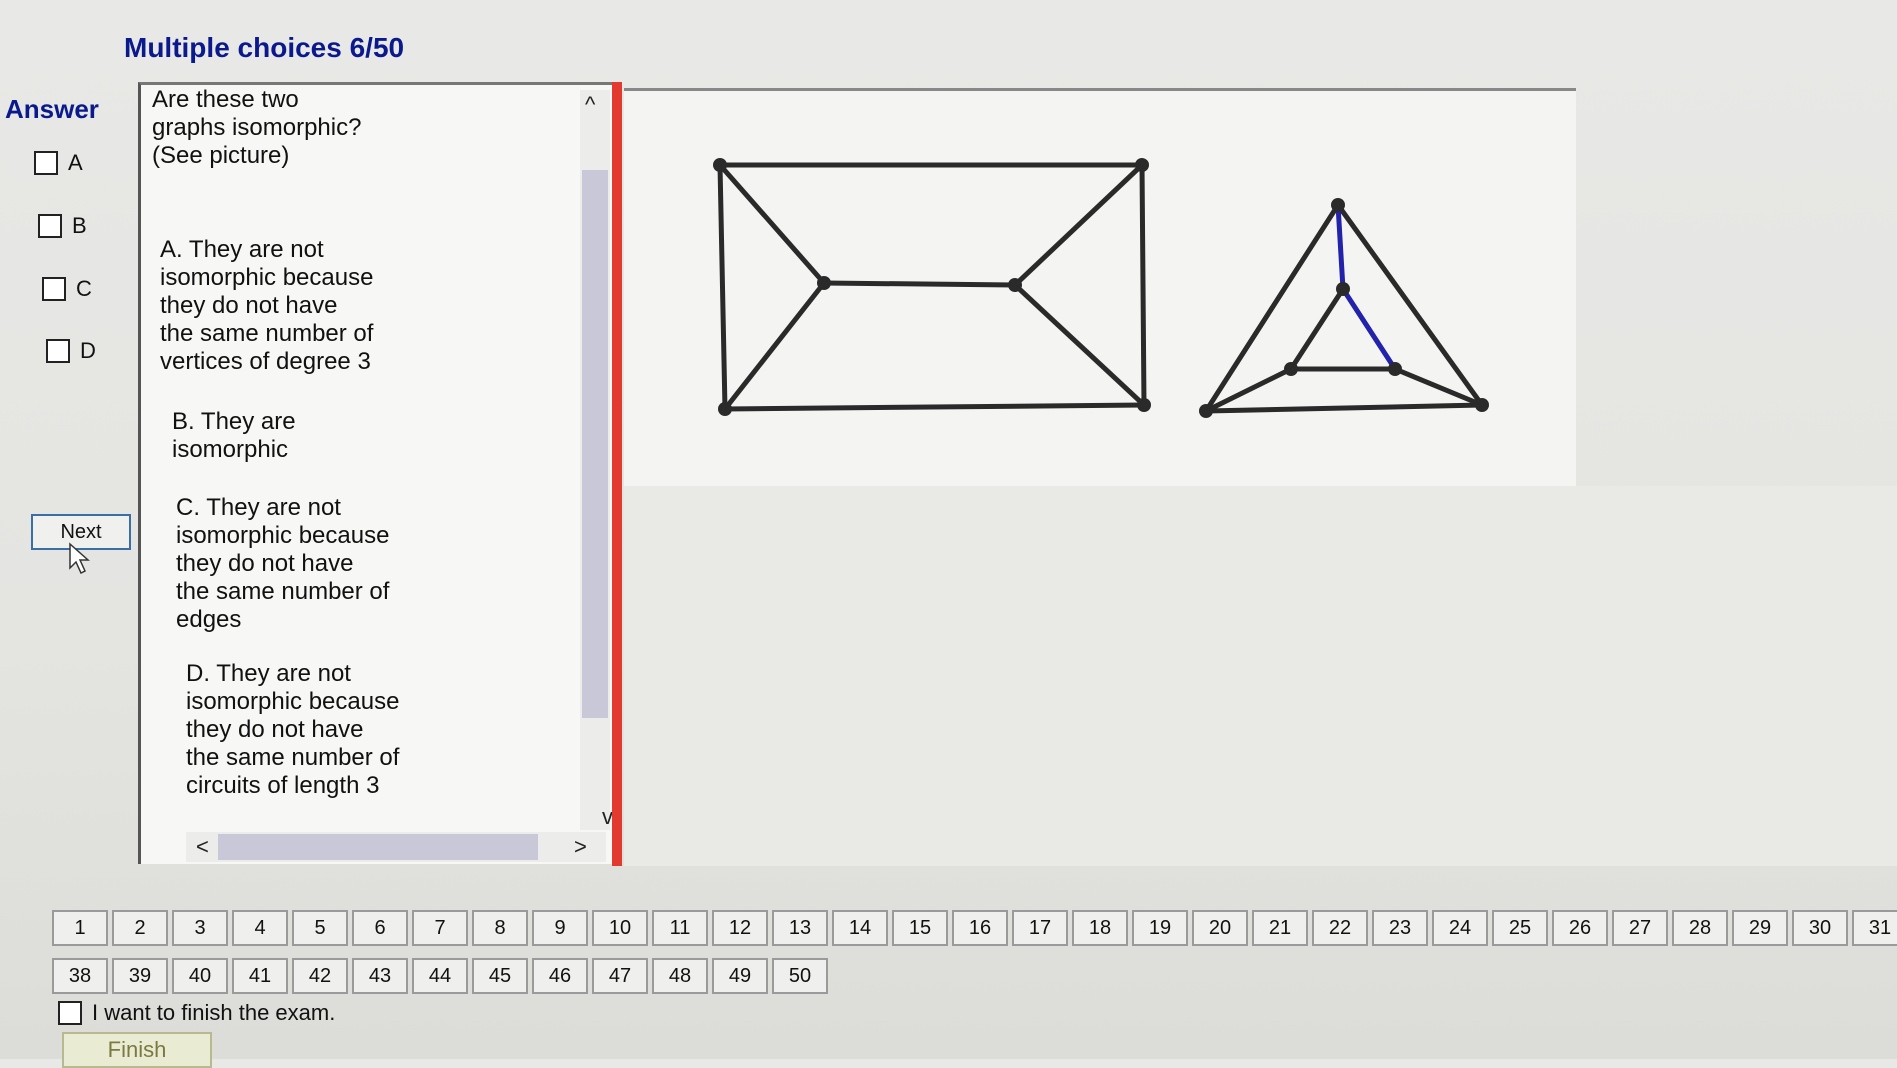 The image size is (1897, 1068). I want to click on question-nav-button: 20, so click(1220, 928).